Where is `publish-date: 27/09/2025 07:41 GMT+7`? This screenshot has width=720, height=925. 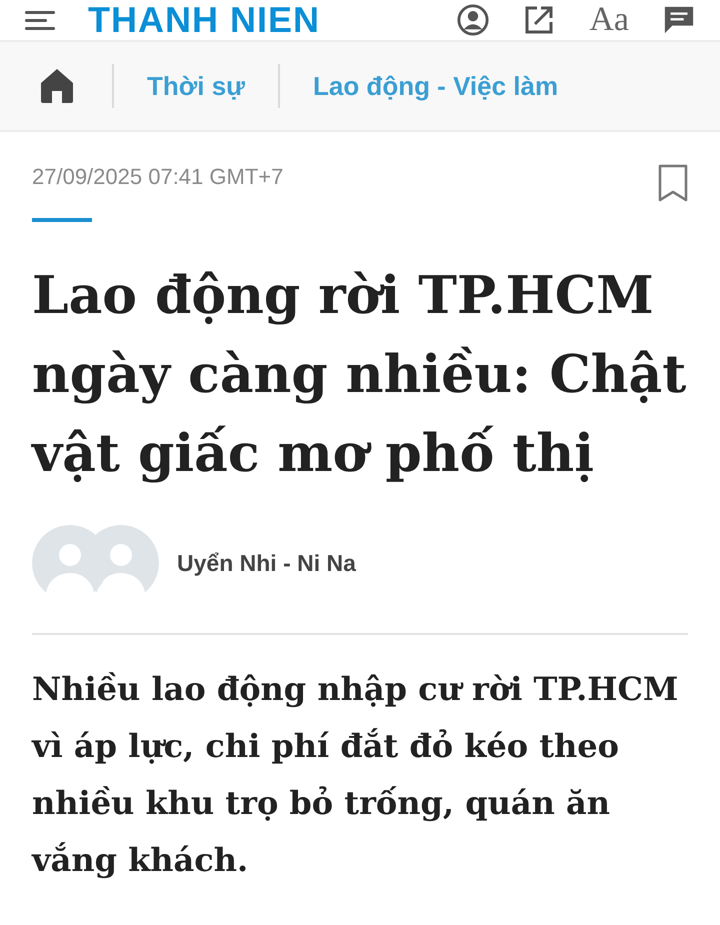 publish-date: 27/09/2025 07:41 GMT+7 is located at coordinates (158, 177).